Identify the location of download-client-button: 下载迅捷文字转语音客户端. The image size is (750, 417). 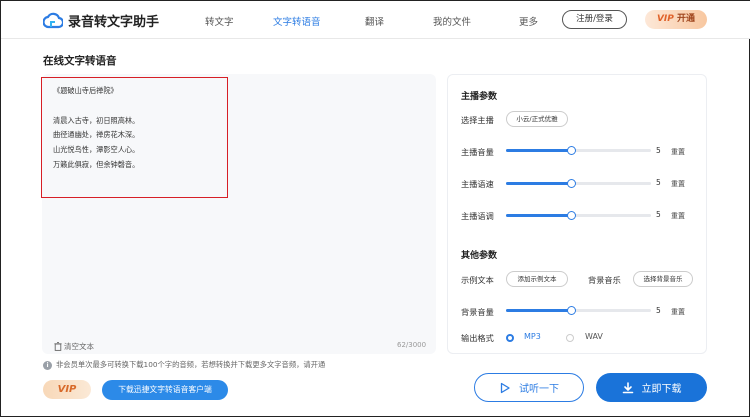
(165, 390).